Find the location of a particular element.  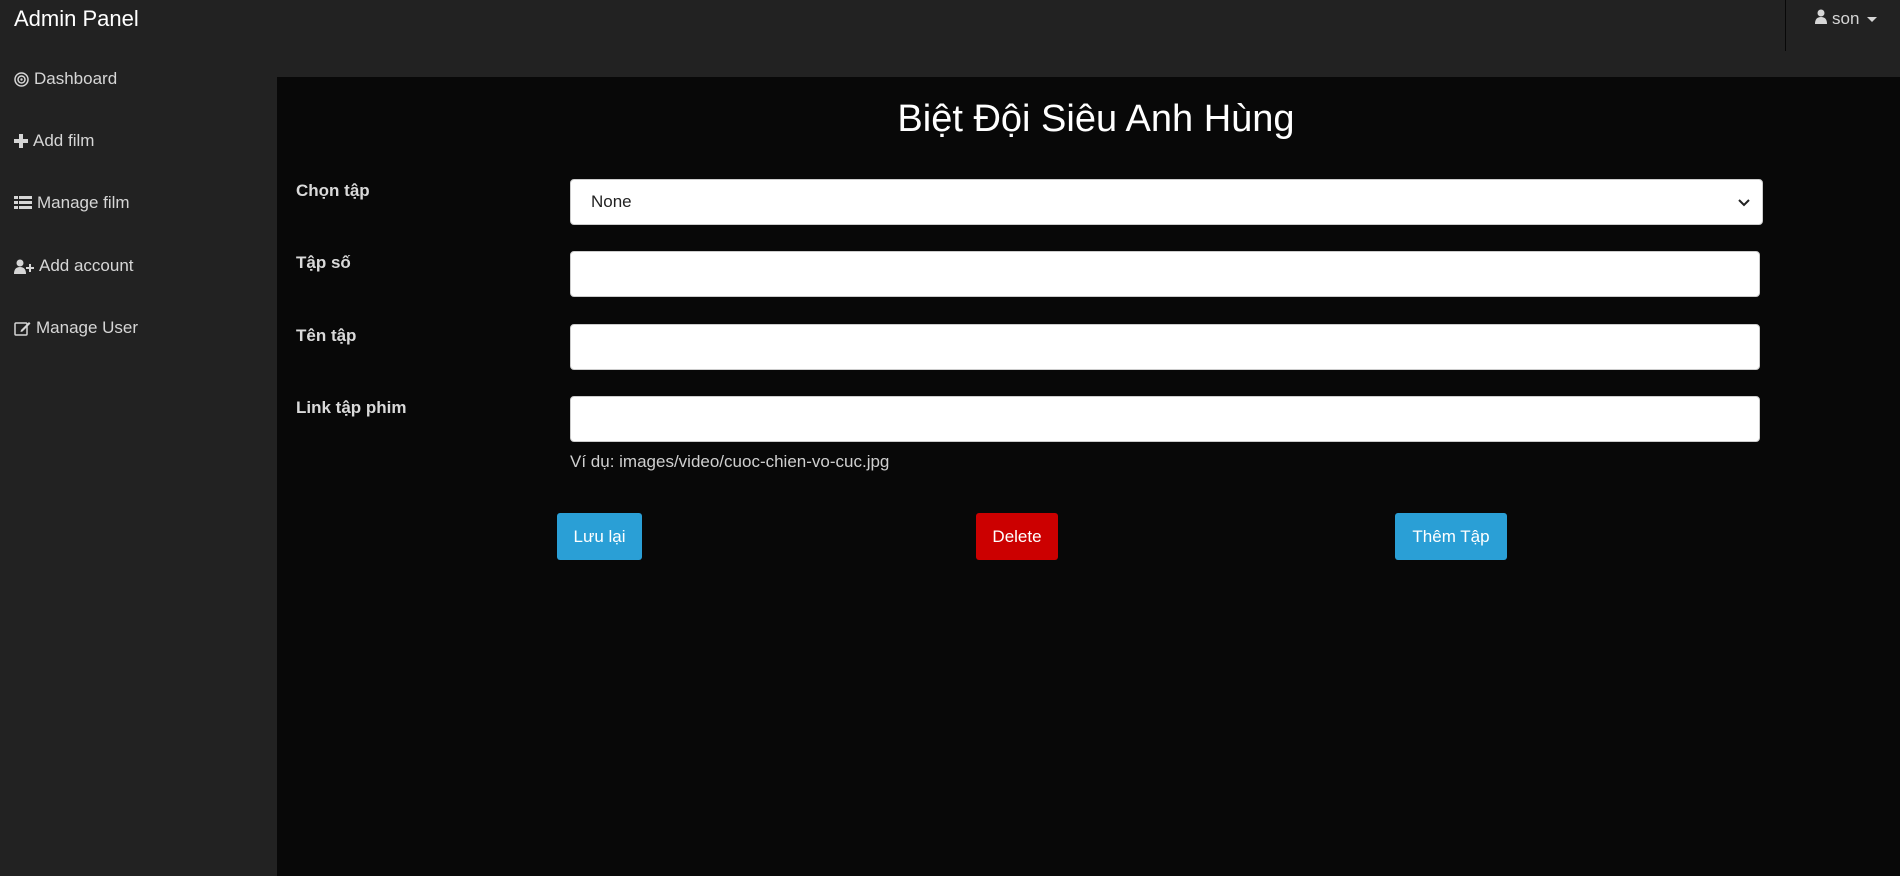

episode-select-value: None is located at coordinates (611, 201).